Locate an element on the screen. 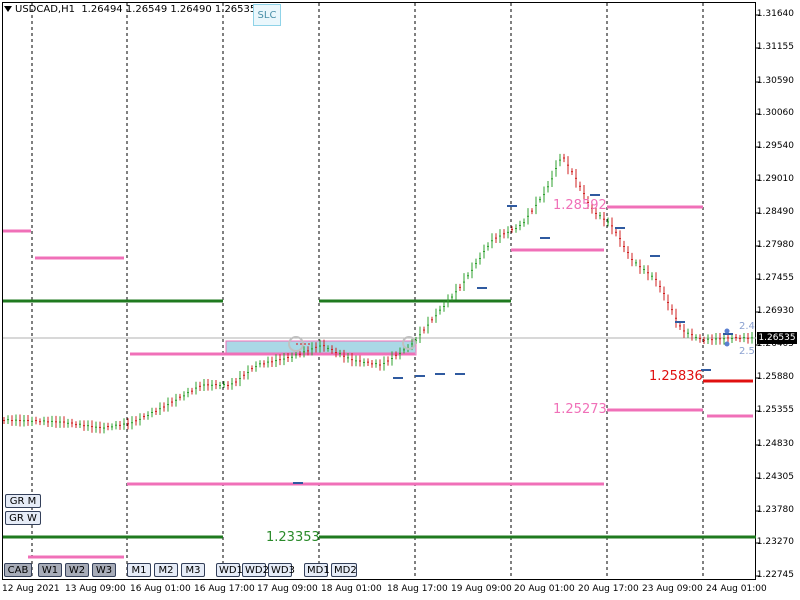 The image size is (800, 600). timeframe-button-m3: M3 is located at coordinates (193, 570).